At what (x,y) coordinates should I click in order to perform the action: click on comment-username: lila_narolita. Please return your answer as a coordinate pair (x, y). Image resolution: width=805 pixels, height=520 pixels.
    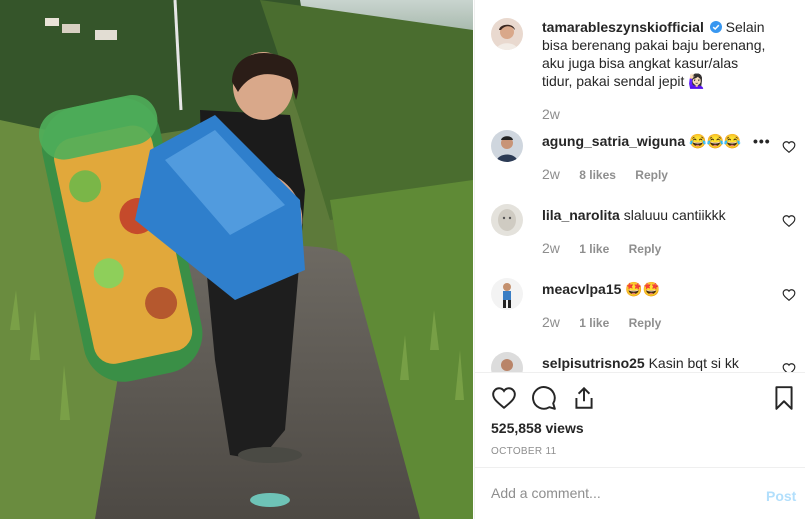
    Looking at the image, I should click on (581, 215).